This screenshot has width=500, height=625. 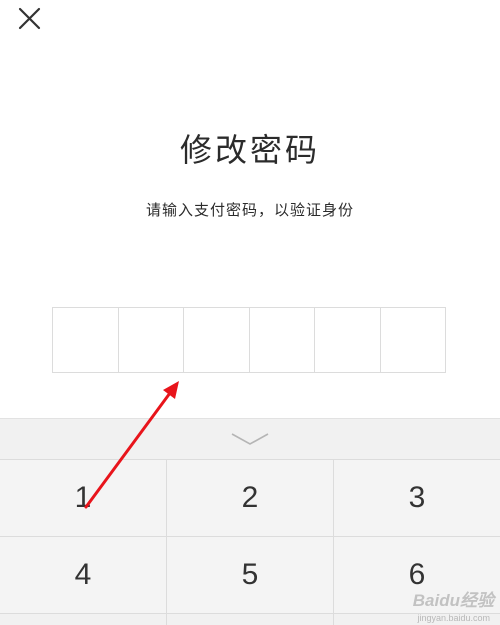 I want to click on page-subtitle: 请输入支付密码，以验证身份, so click(x=249, y=210).